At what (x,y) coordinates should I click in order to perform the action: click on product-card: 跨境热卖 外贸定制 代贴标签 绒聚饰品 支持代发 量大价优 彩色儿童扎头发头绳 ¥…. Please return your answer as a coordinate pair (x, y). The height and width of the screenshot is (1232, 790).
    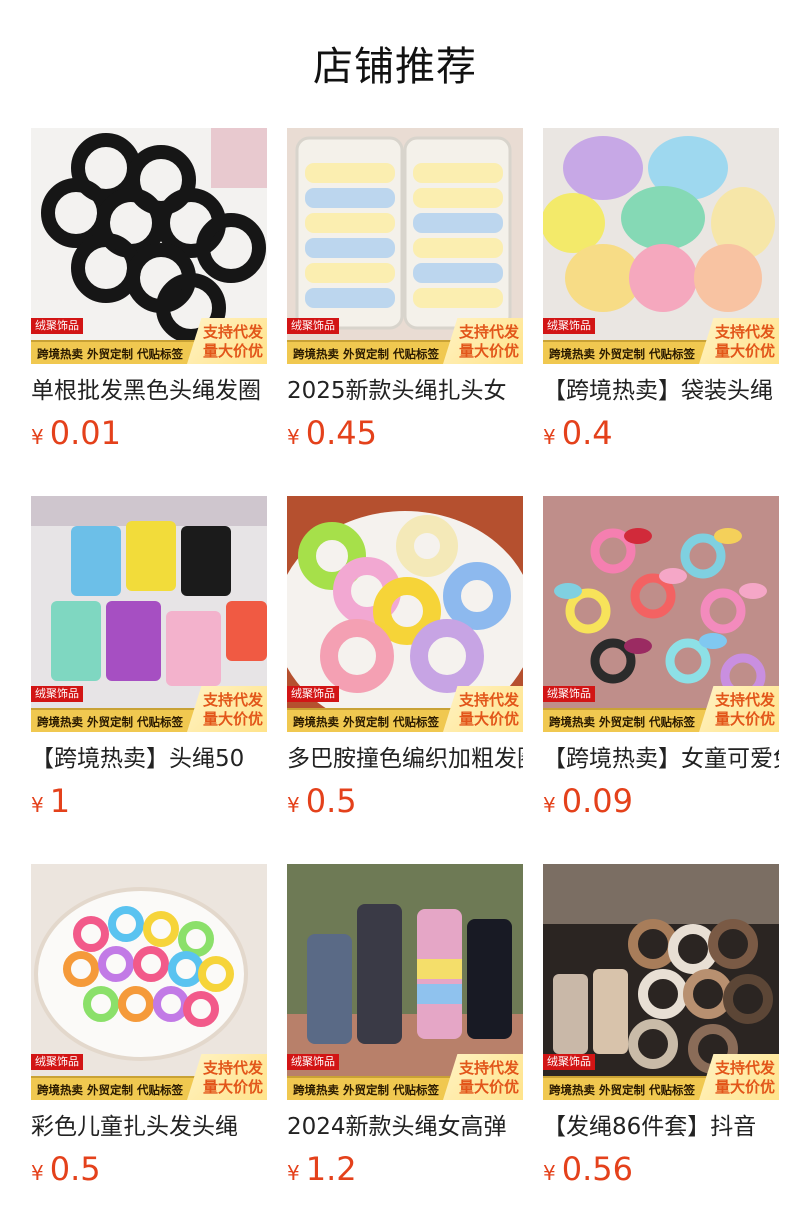
    Looking at the image, I should click on (149, 1026).